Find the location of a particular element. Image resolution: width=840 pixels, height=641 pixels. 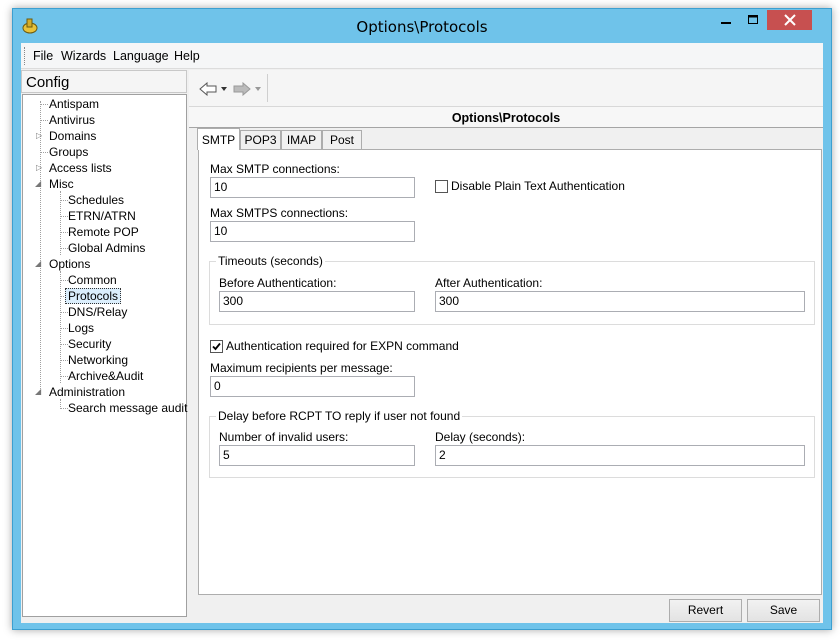

tab-imap: IMAP is located at coordinates (301, 139).